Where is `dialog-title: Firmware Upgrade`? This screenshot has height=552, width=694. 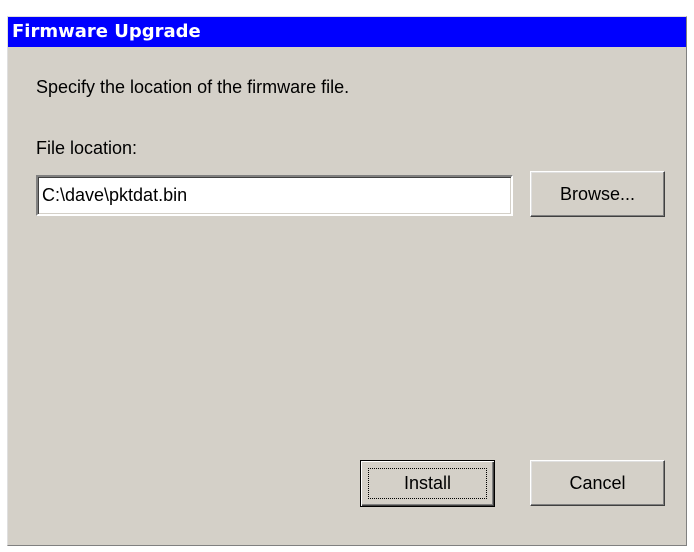
dialog-title: Firmware Upgrade is located at coordinates (347, 32).